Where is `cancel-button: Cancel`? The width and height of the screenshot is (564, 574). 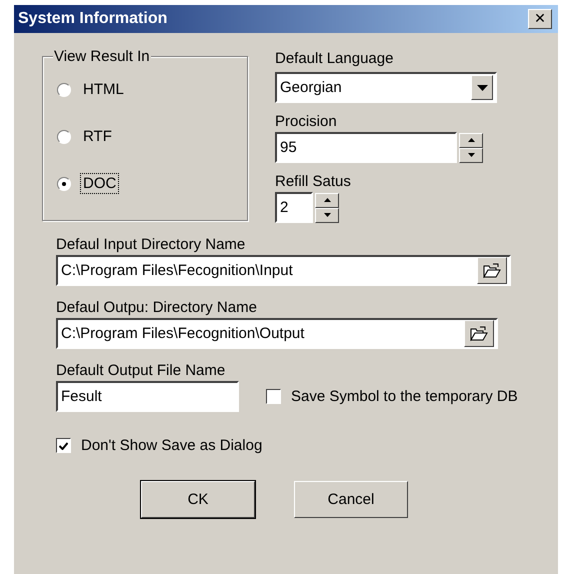
cancel-button: Cancel is located at coordinates (351, 499).